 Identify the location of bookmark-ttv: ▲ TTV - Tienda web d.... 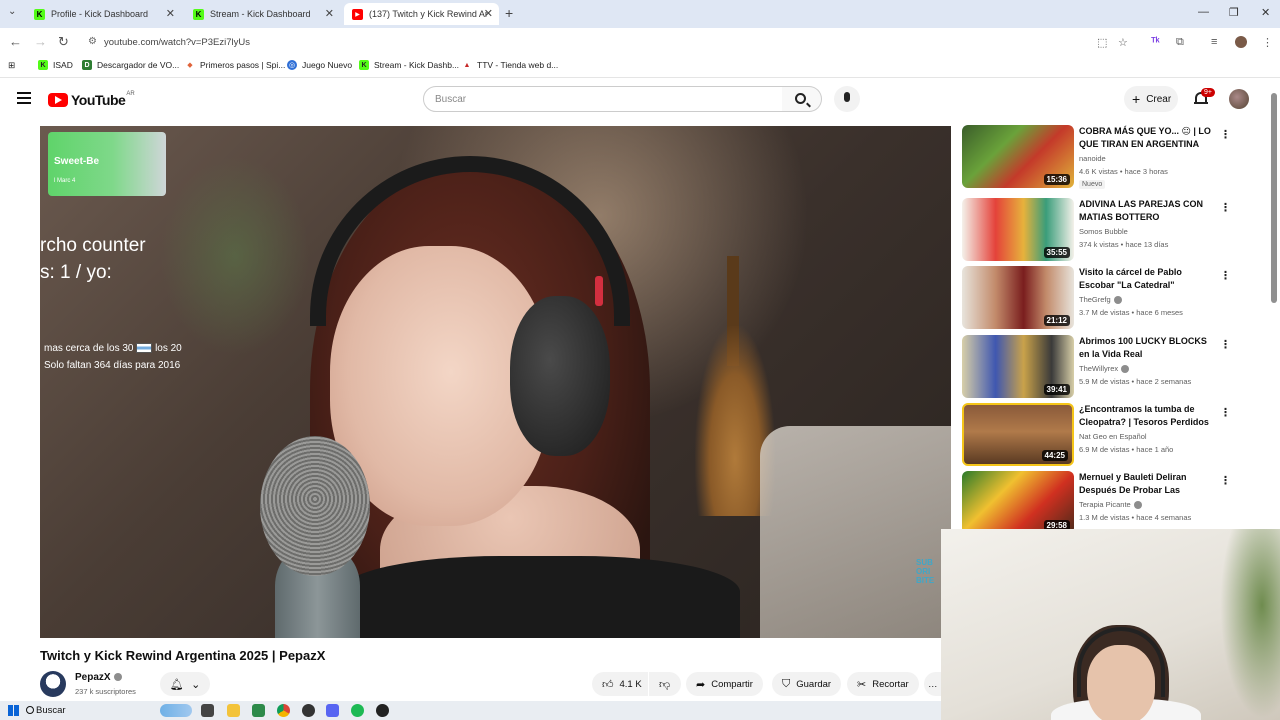
(510, 65).